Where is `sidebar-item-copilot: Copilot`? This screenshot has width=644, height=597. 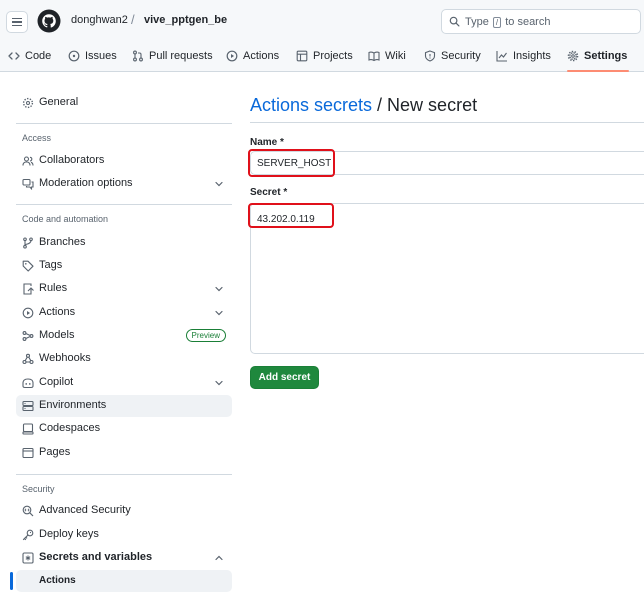
sidebar-item-copilot: Copilot is located at coordinates (124, 383).